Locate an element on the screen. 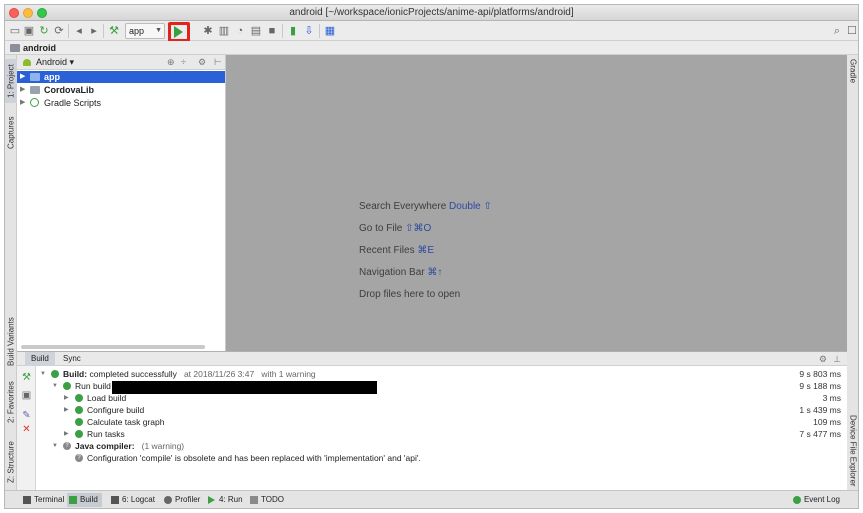 This screenshot has width=863, height=513. tool-tab-label: TODO is located at coordinates (272, 499).